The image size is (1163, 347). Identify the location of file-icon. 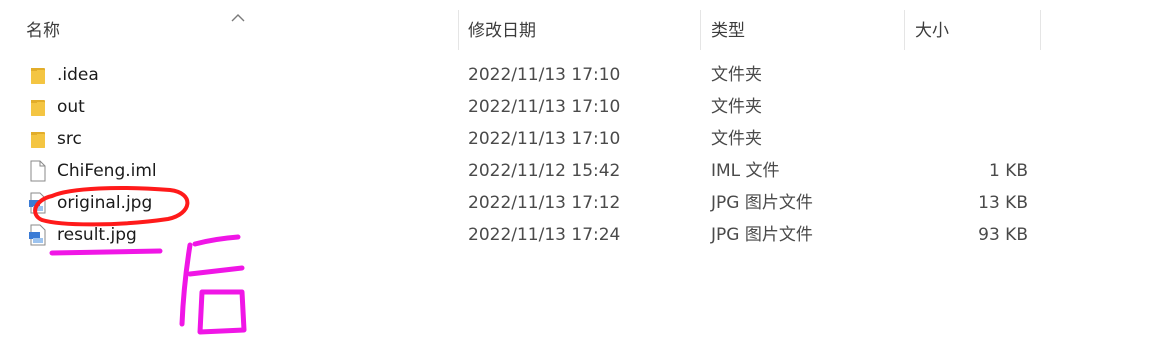
(38, 171).